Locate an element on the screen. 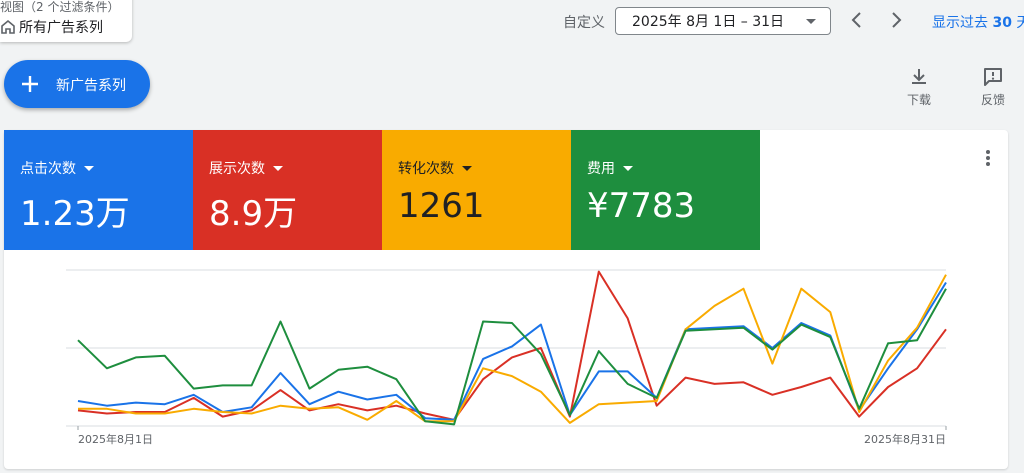  date-range-type-label: 自定义 is located at coordinates (584, 23).